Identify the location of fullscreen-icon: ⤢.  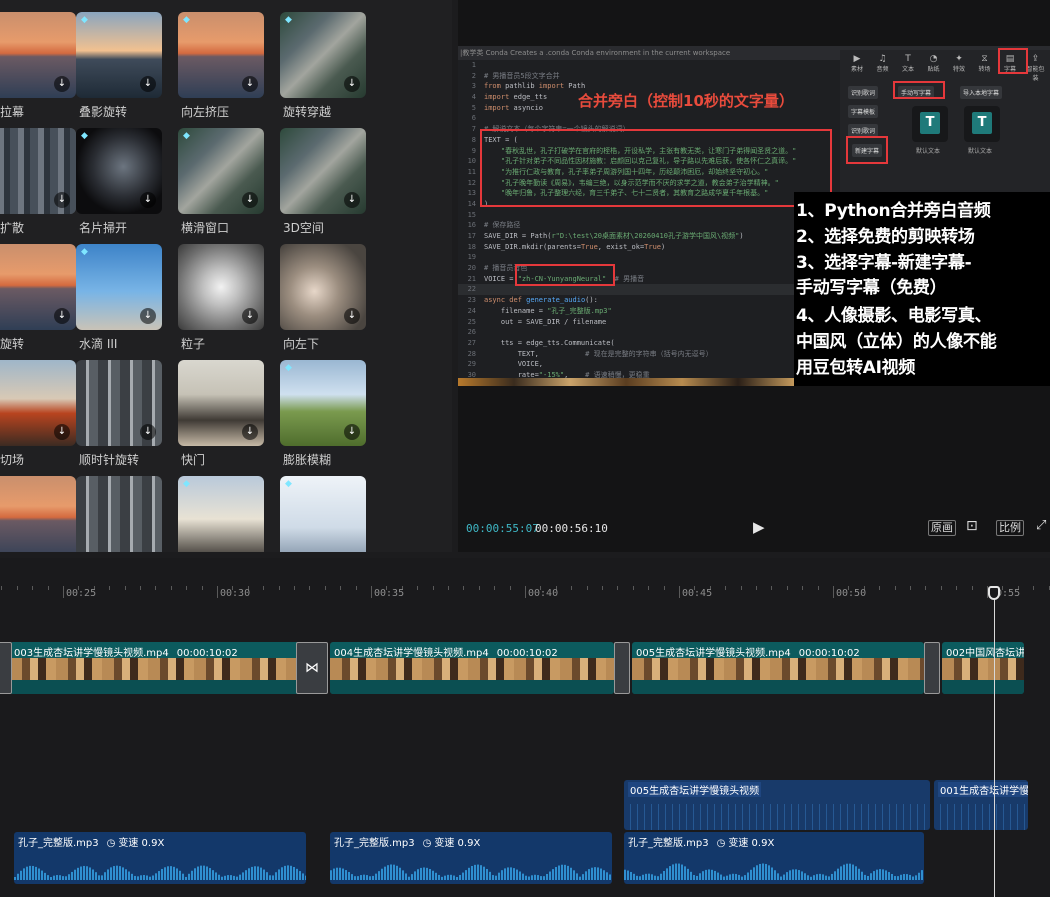
(1041, 525).